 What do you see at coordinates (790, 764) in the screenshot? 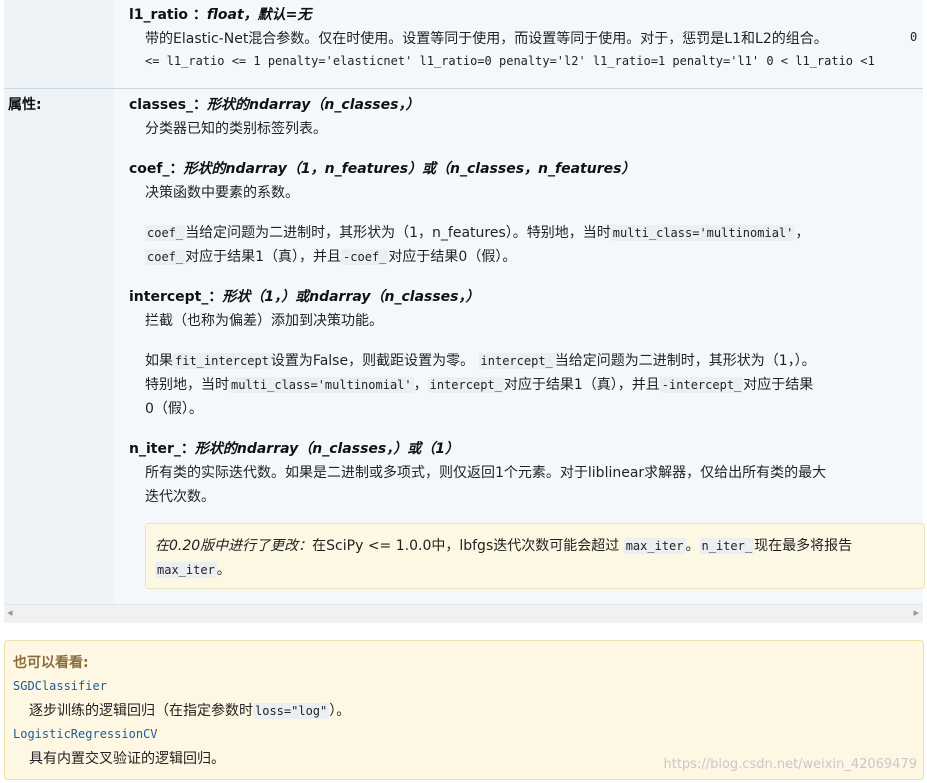
I see `watermark-text: https://blog.csdn.net/weixin_42069479` at bounding box center [790, 764].